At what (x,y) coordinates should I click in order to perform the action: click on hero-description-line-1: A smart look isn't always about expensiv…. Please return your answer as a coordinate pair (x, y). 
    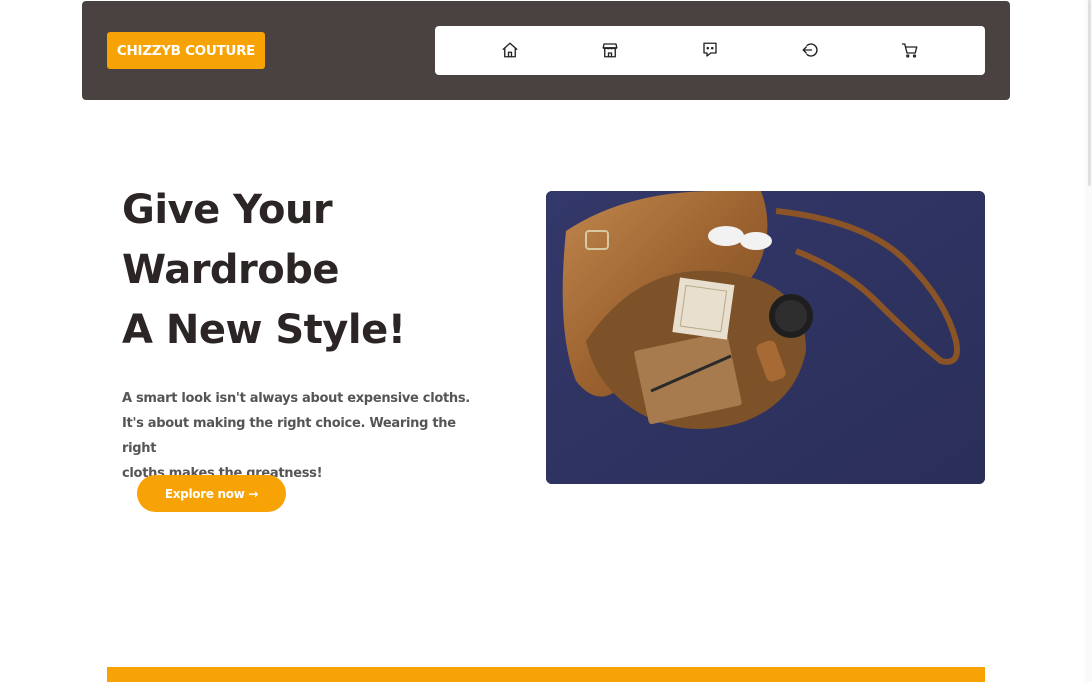
    Looking at the image, I should click on (296, 398).